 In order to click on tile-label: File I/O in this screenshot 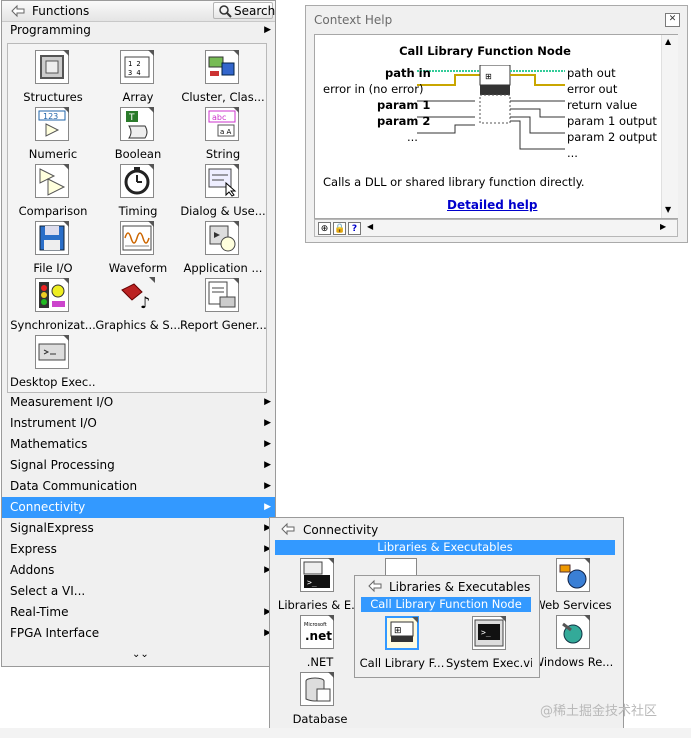, I will do `click(53, 268)`.